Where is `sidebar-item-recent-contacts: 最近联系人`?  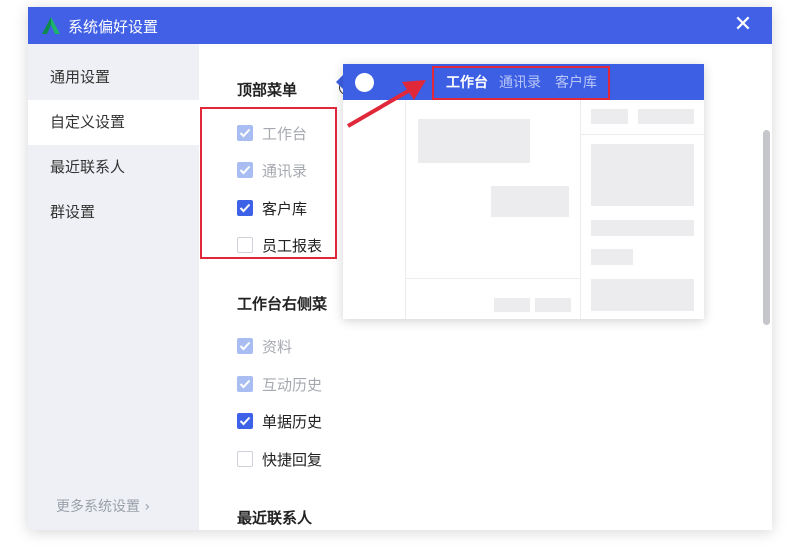
sidebar-item-recent-contacts: 最近联系人 is located at coordinates (113, 167).